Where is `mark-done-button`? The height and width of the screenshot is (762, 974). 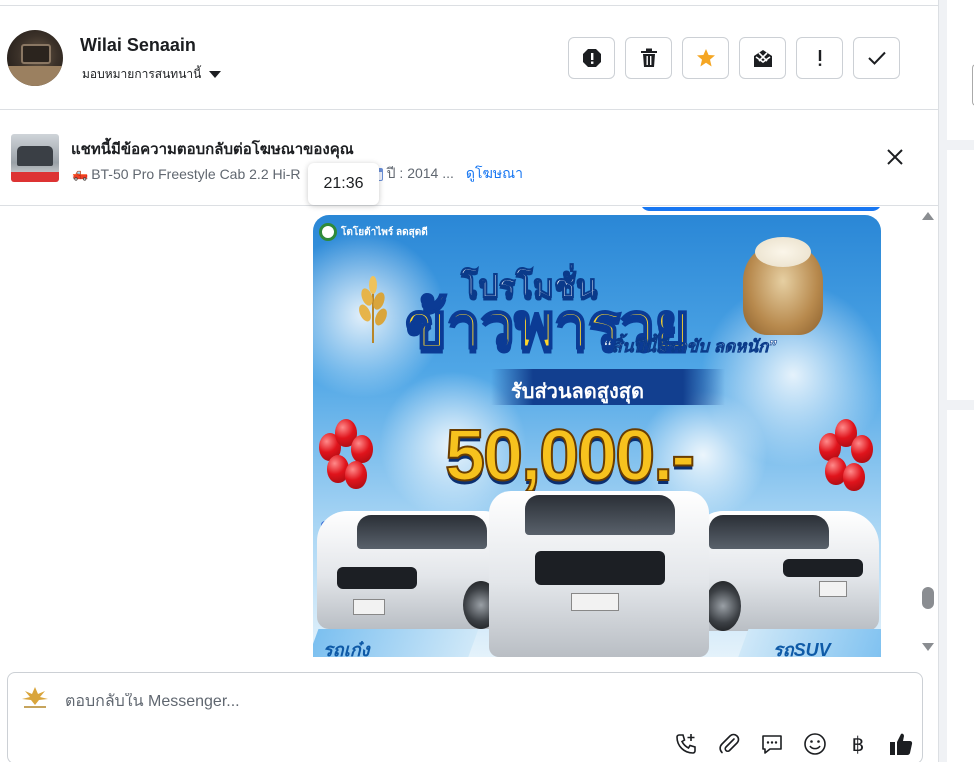 mark-done-button is located at coordinates (876, 58).